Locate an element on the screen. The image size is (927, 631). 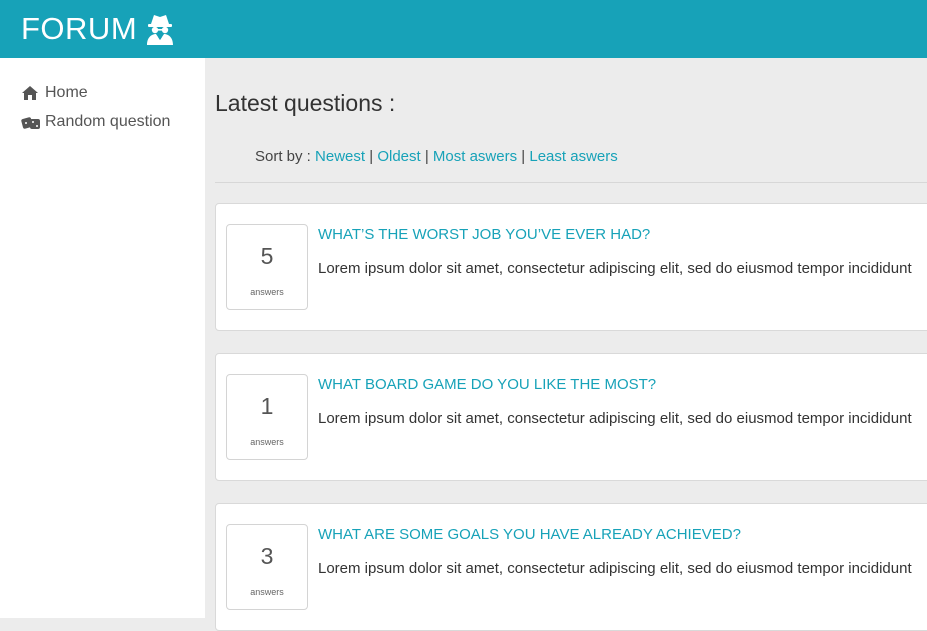
question-title-link: What’s the worst job you’ve ever had? is located at coordinates (484, 234).